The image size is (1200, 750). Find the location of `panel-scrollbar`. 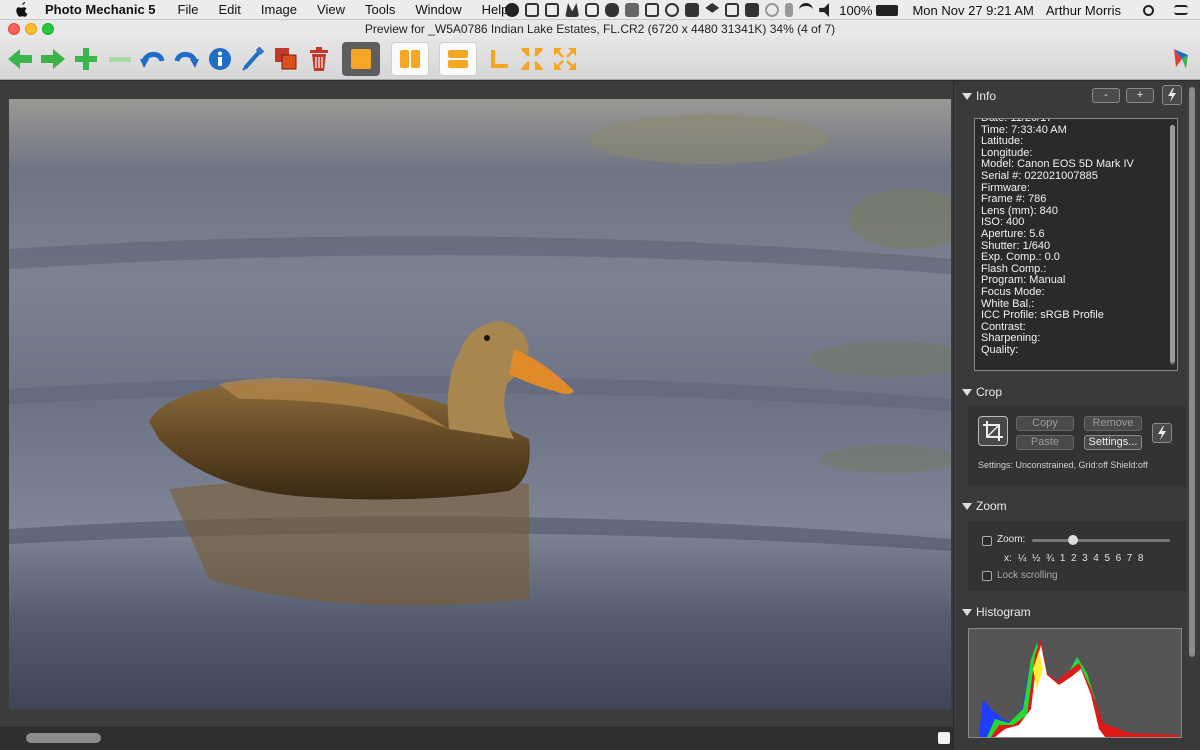

panel-scrollbar is located at coordinates (1192, 415).